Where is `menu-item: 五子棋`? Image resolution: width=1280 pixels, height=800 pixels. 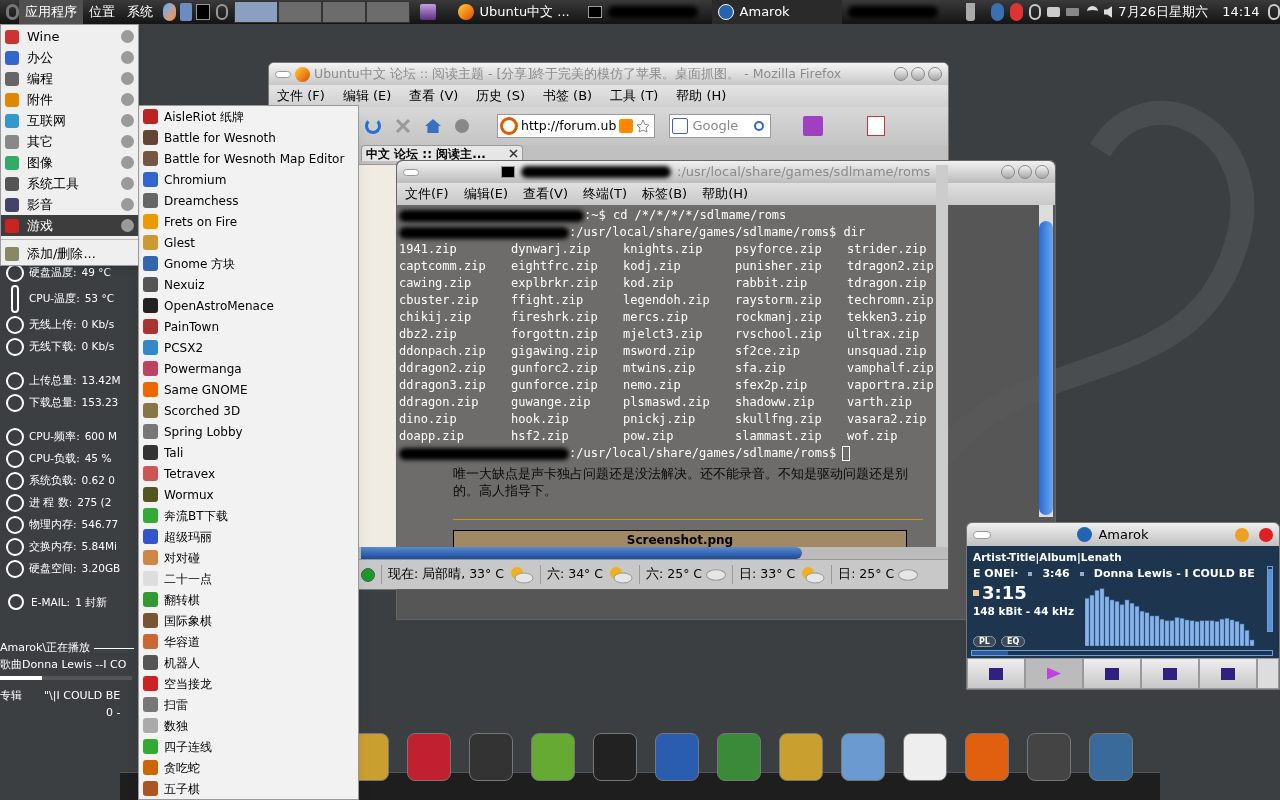 menu-item: 五子棋 is located at coordinates (248, 788).